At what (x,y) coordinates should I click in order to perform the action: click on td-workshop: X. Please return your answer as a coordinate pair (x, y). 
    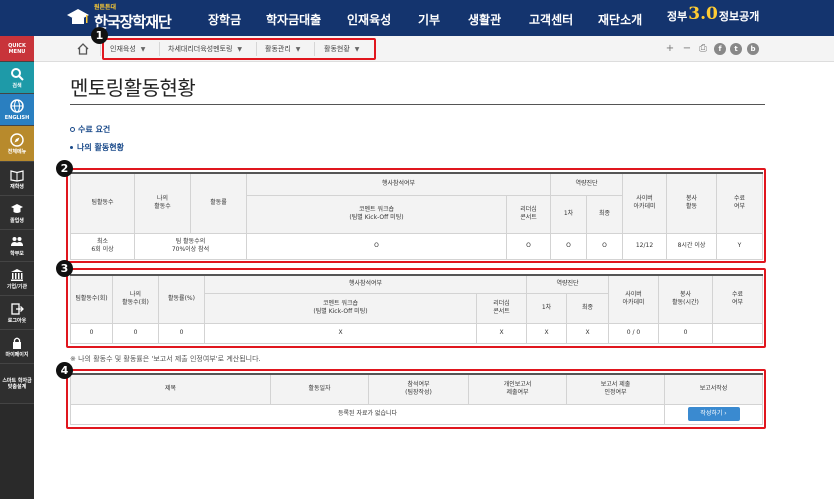
    Looking at the image, I should click on (340, 333).